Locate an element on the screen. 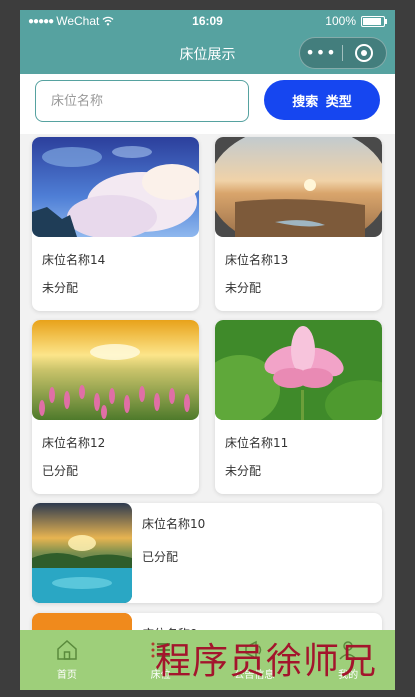 The width and height of the screenshot is (415, 697). search-area: 搜索 类型 is located at coordinates (207, 104).